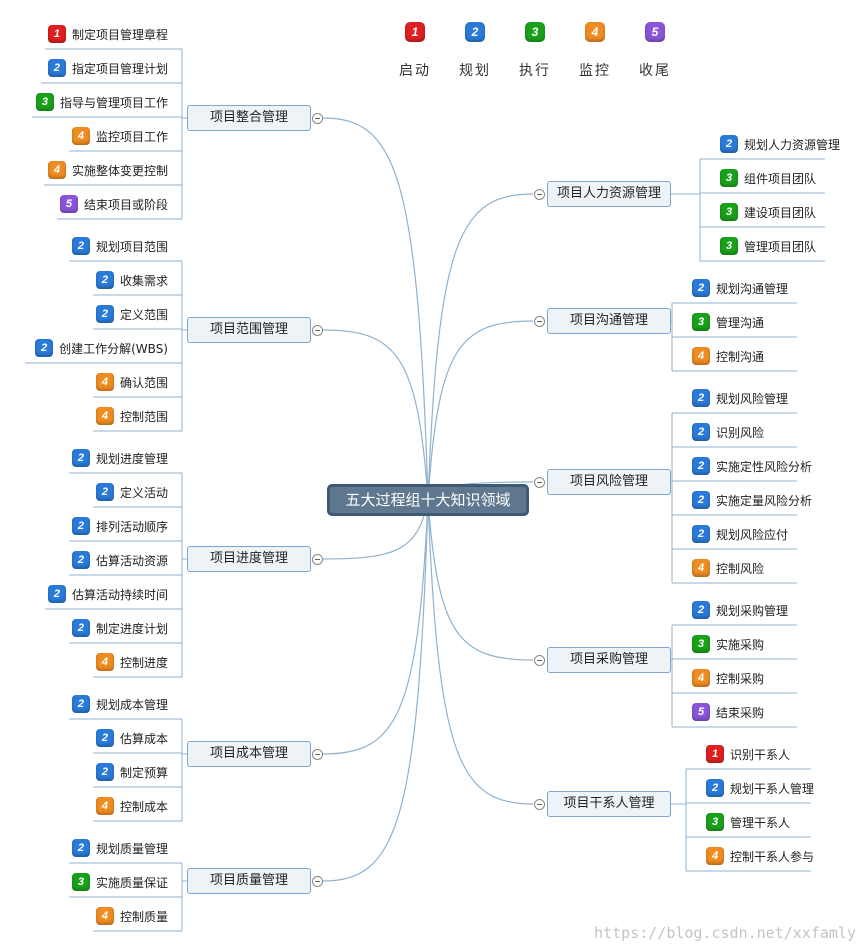  I want to click on subtopic-label: 估算成本, so click(143, 738).